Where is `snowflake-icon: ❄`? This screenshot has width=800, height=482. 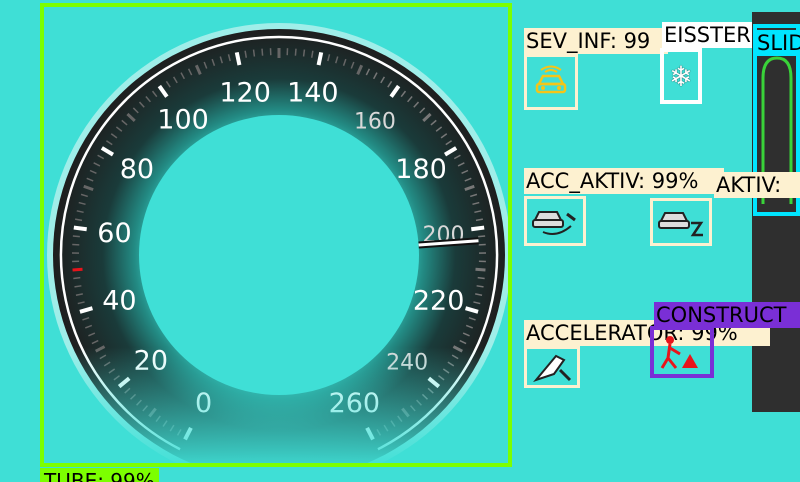
snowflake-icon: ❄ is located at coordinates (680, 76).